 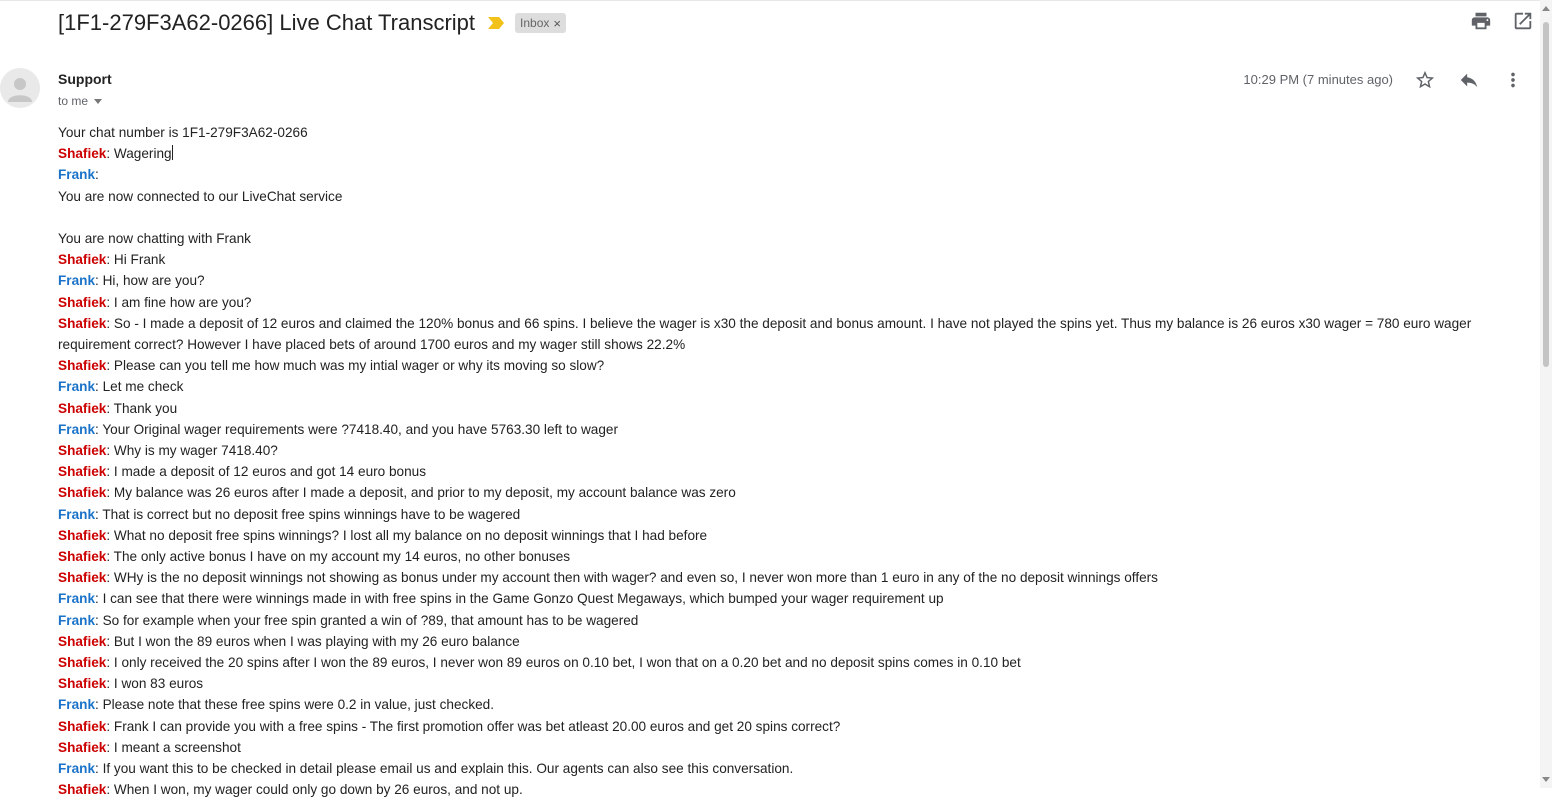 I want to click on message-text: : Wagering, so click(x=139, y=154).